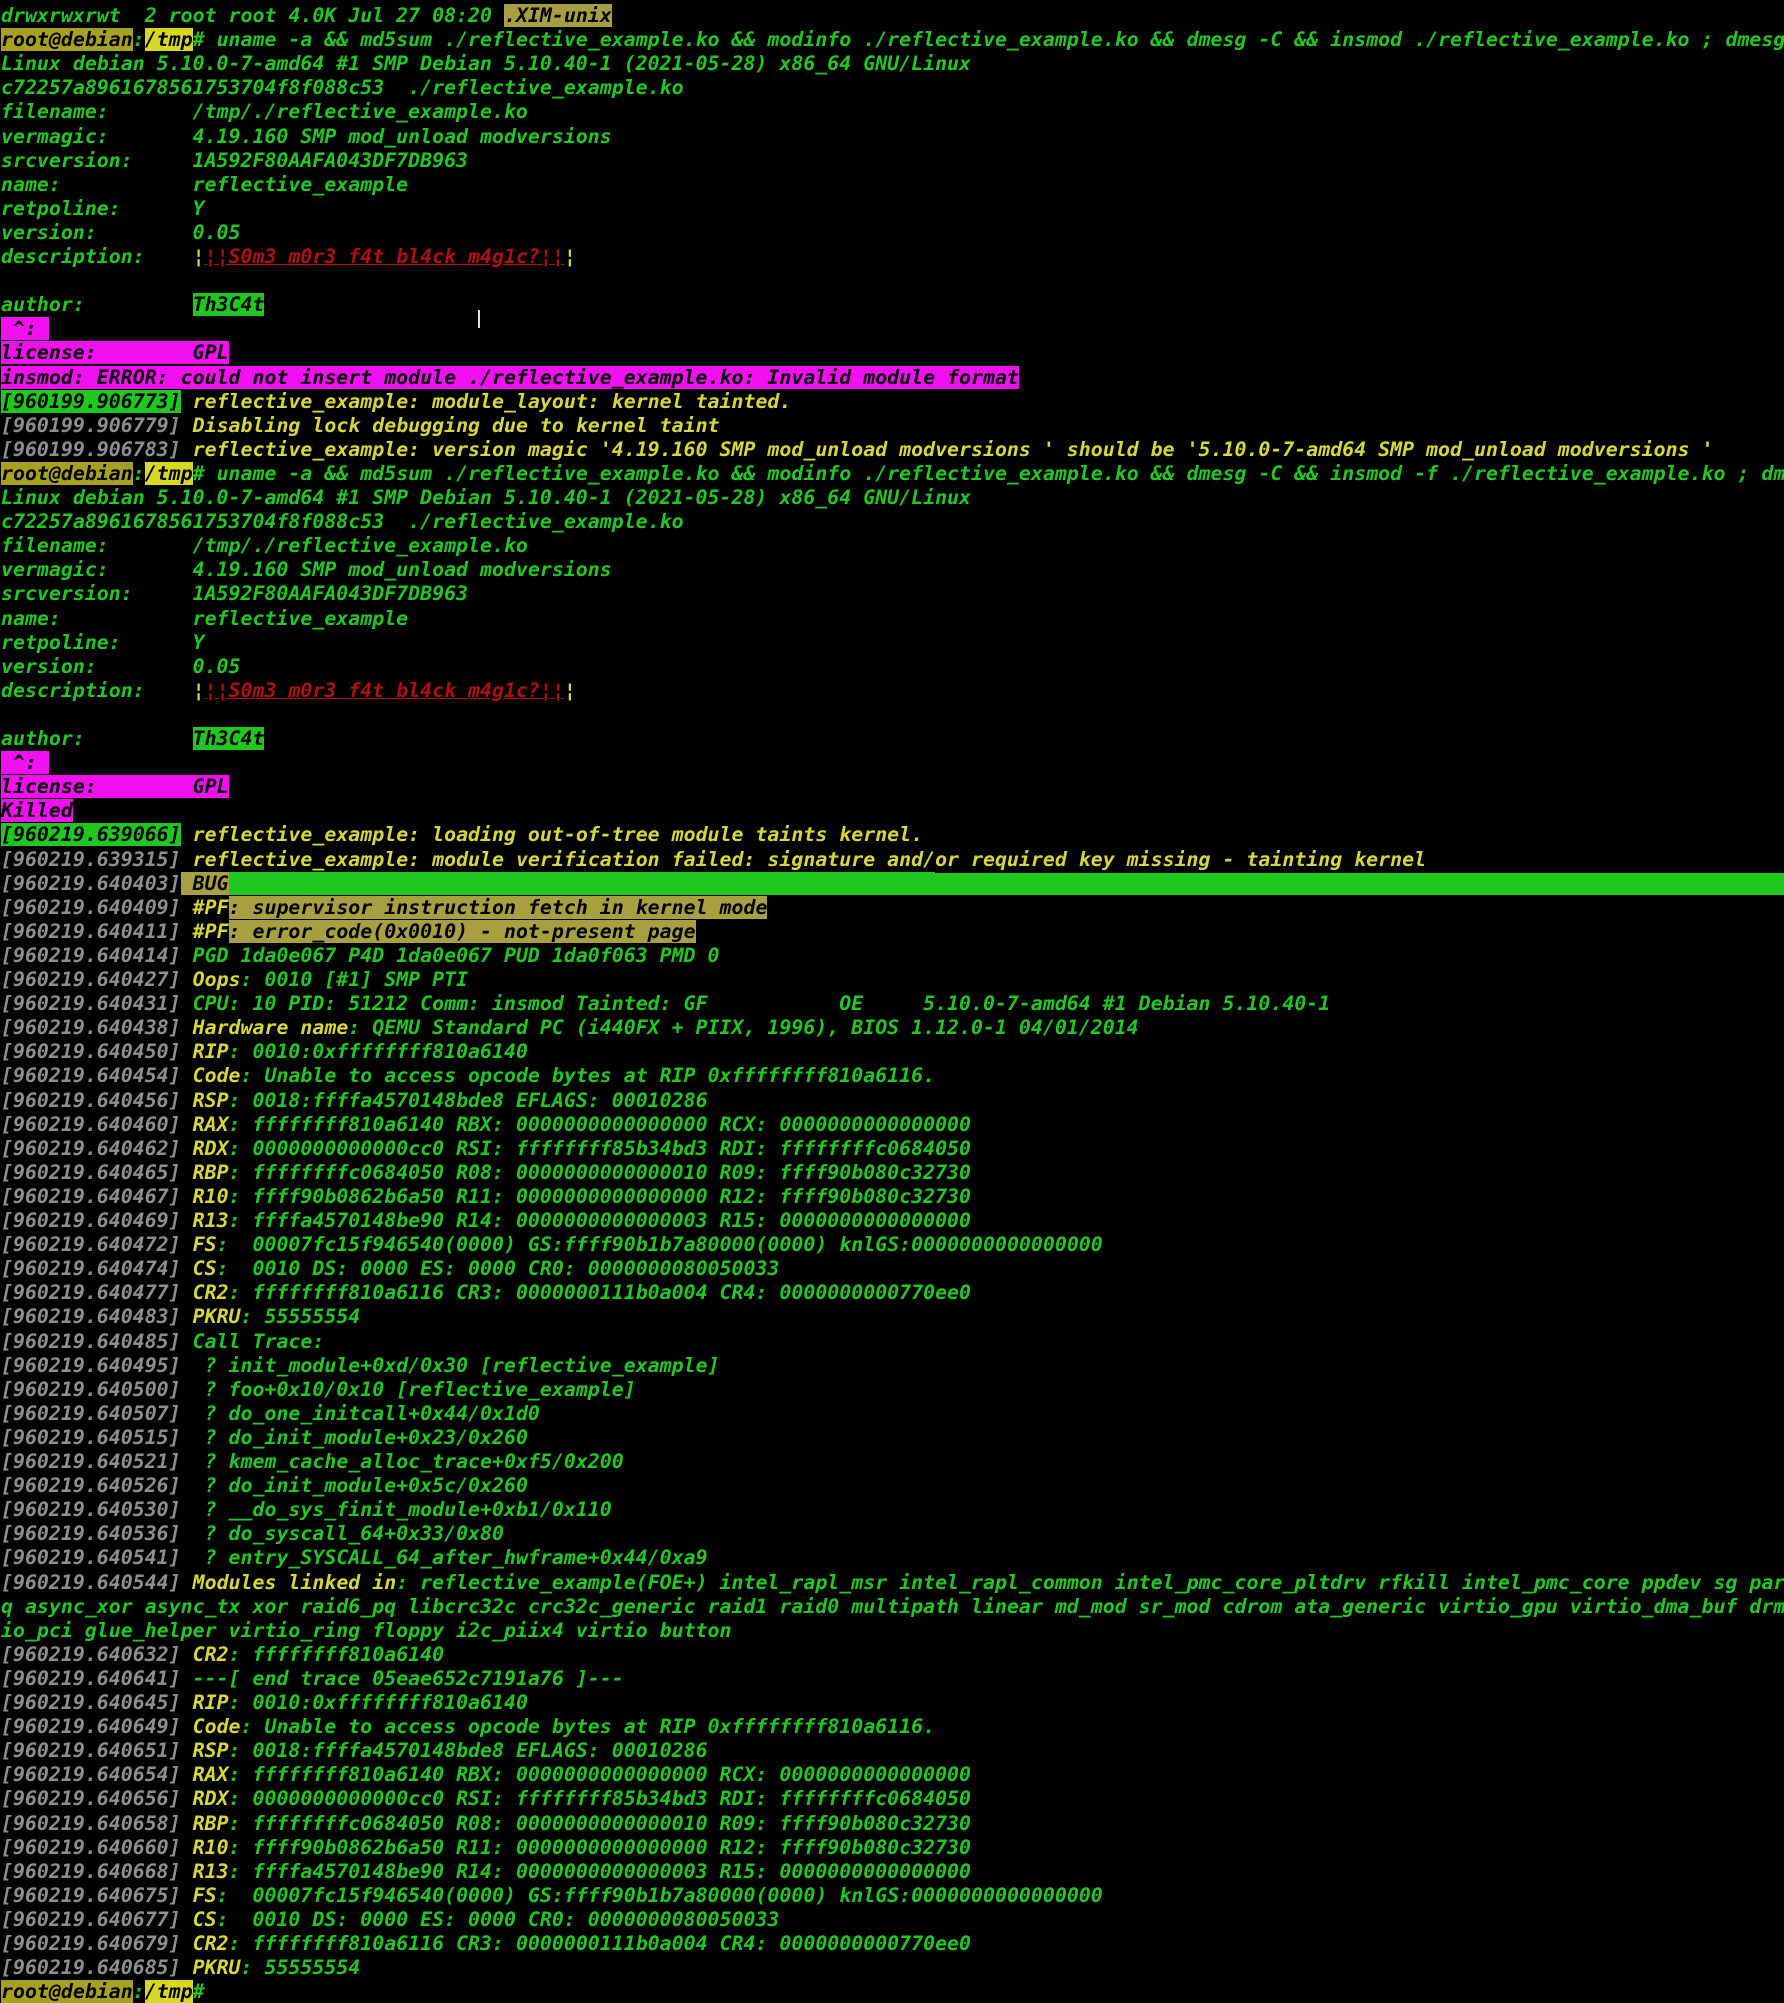 The height and width of the screenshot is (2003, 1784). What do you see at coordinates (91, 1678) in the screenshot?
I see `terminal-text-segment: [960219.640641]` at bounding box center [91, 1678].